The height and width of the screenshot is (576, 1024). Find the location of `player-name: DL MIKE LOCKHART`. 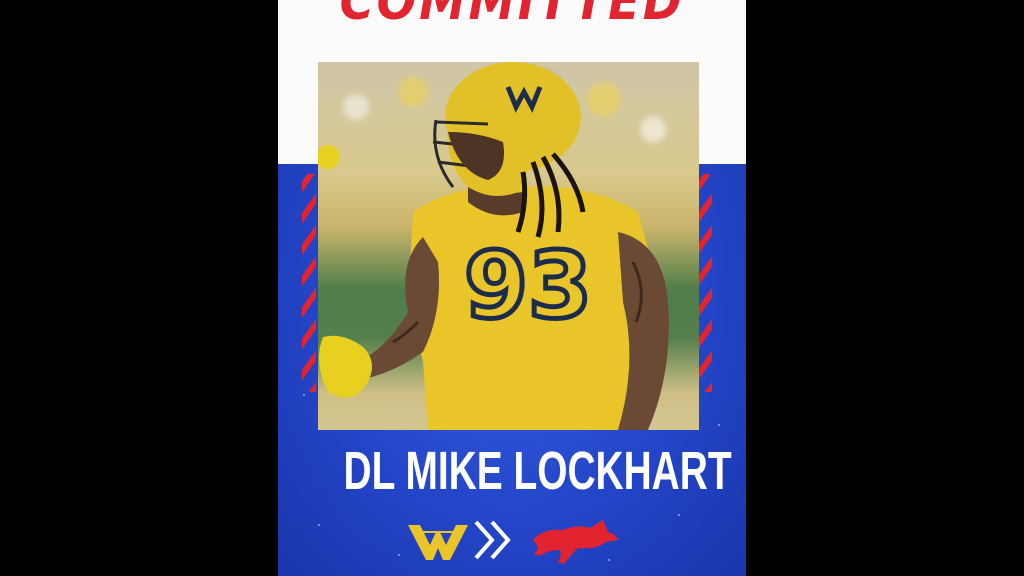

player-name: DL MIKE LOCKHART is located at coordinates (537, 471).